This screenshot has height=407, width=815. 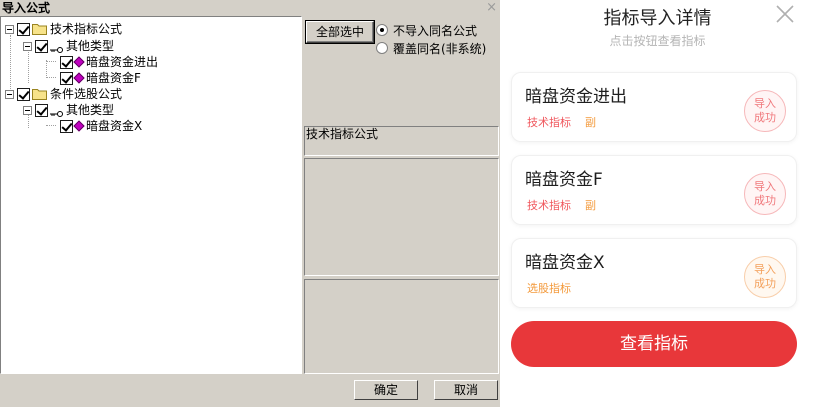 What do you see at coordinates (435, 30) in the screenshot?
I see `radio-label: 不导入同名公式` at bounding box center [435, 30].